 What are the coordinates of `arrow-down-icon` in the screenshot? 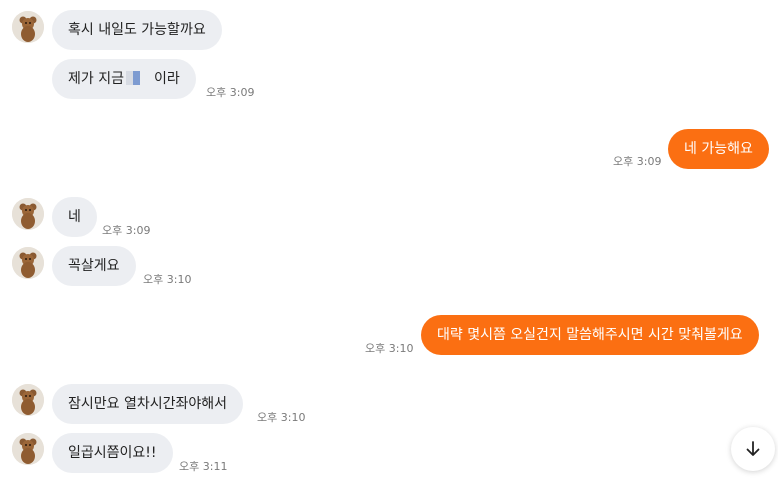 It's located at (753, 448).